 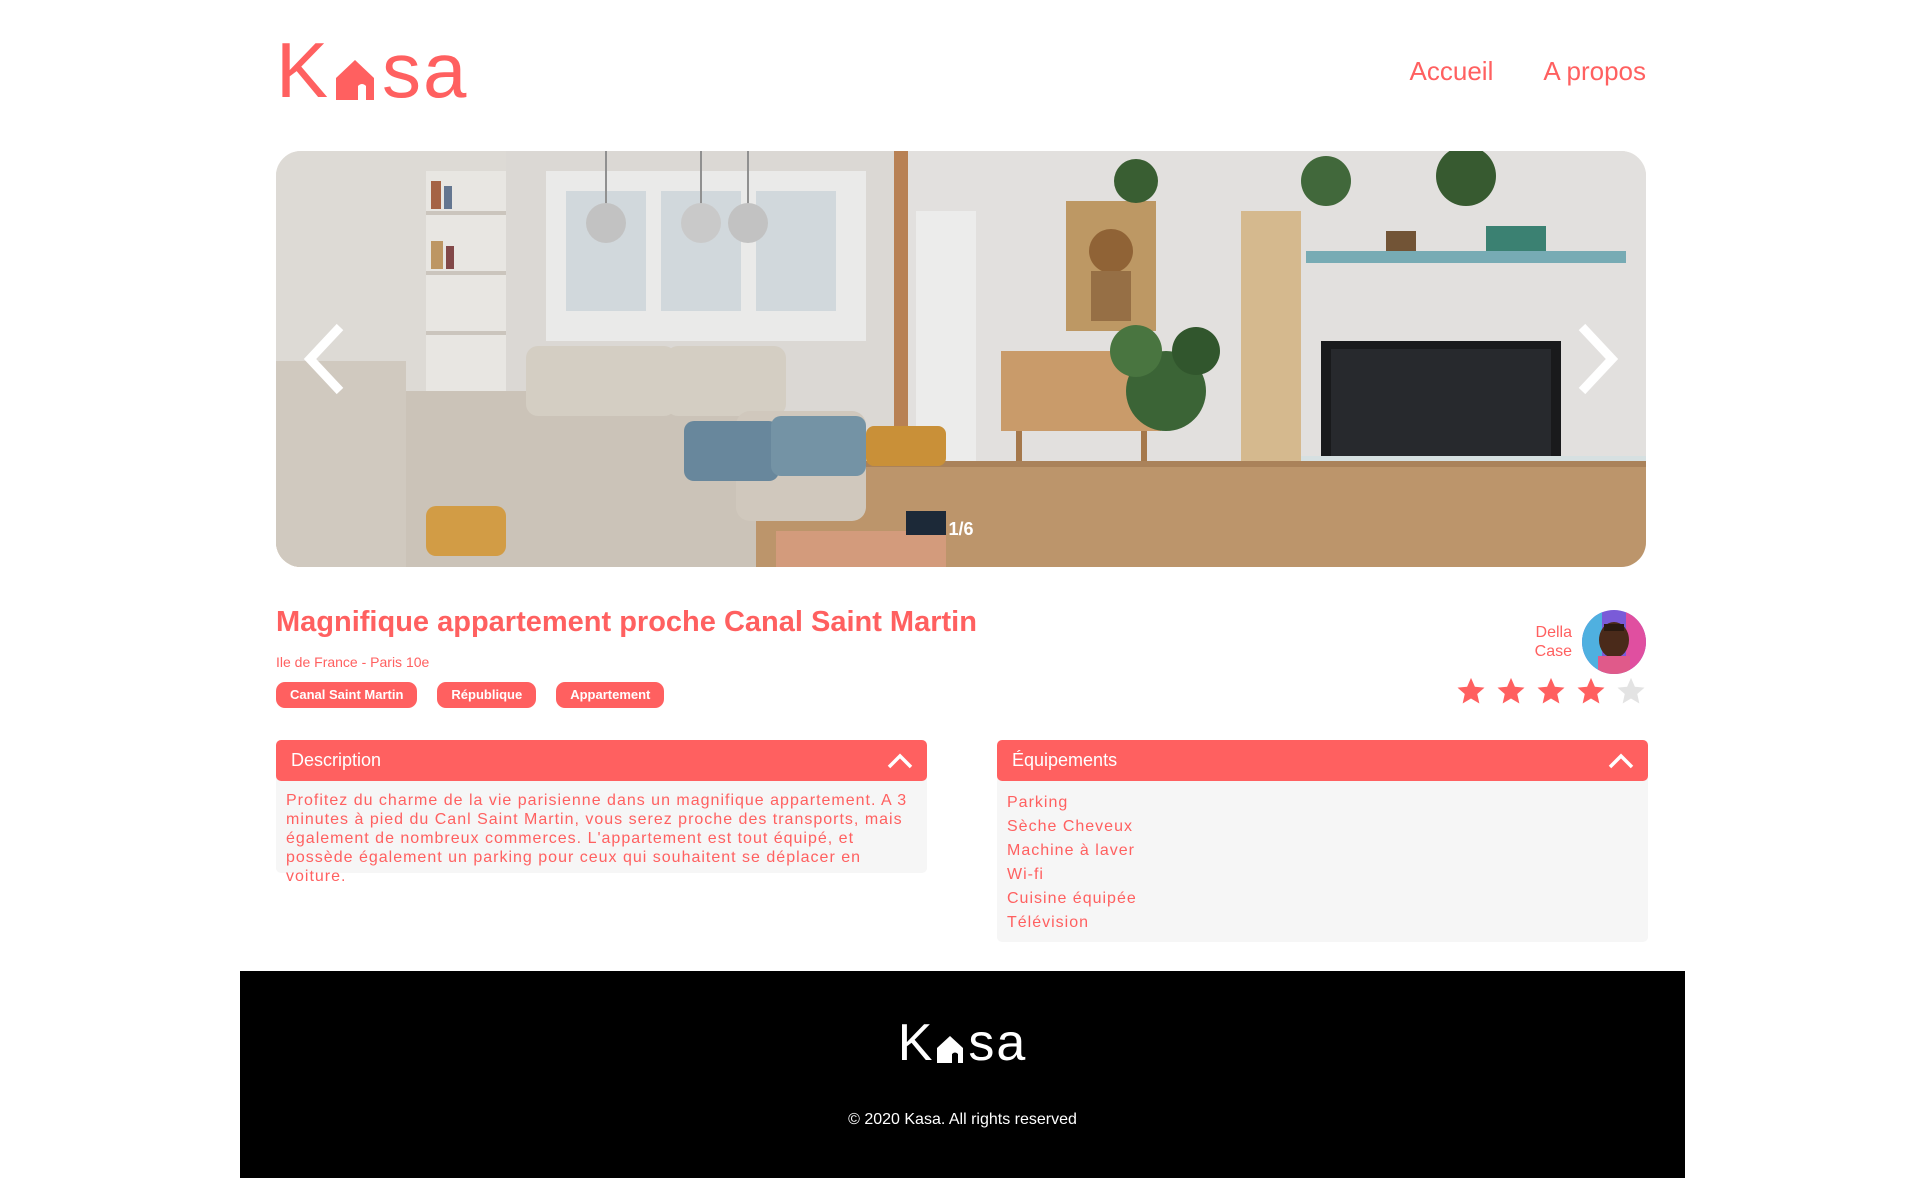 I want to click on equipments-toggle: Équipements, so click(x=1322, y=760).